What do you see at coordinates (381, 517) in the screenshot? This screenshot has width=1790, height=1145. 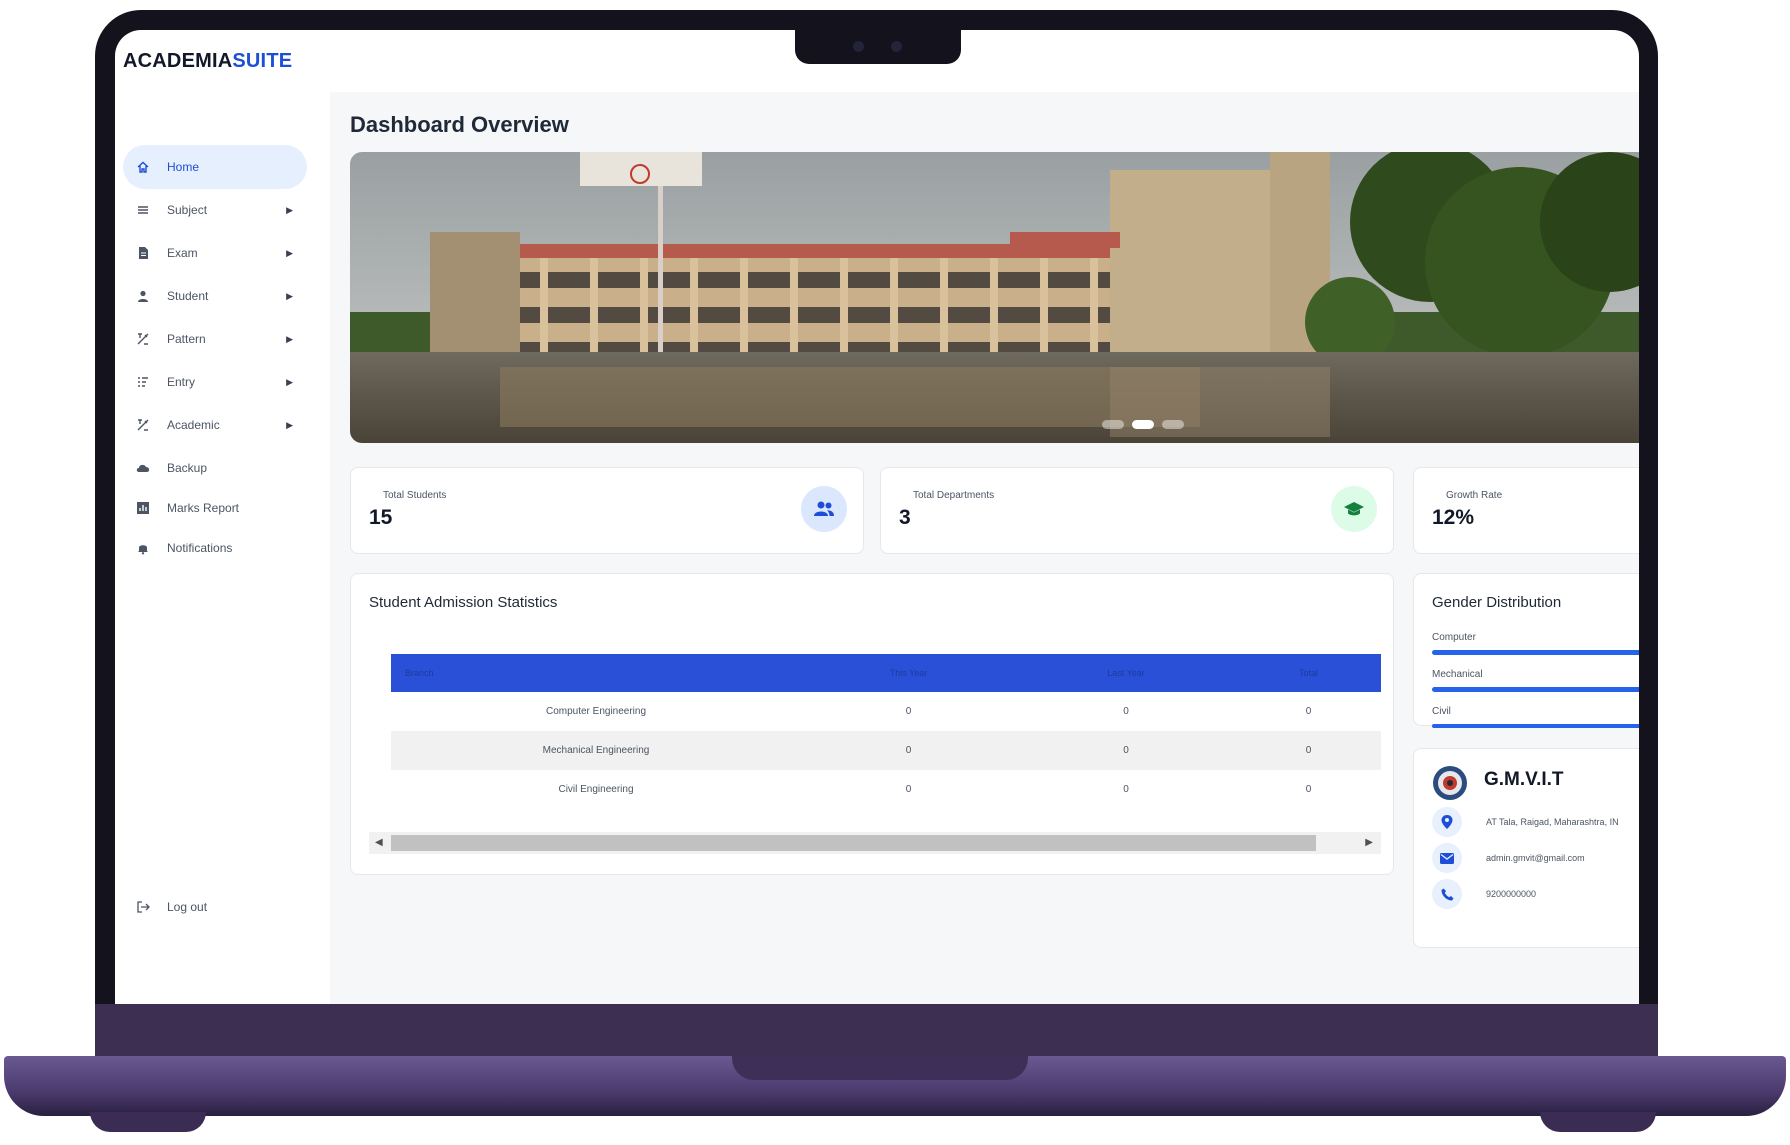 I see `stat-value: 15` at bounding box center [381, 517].